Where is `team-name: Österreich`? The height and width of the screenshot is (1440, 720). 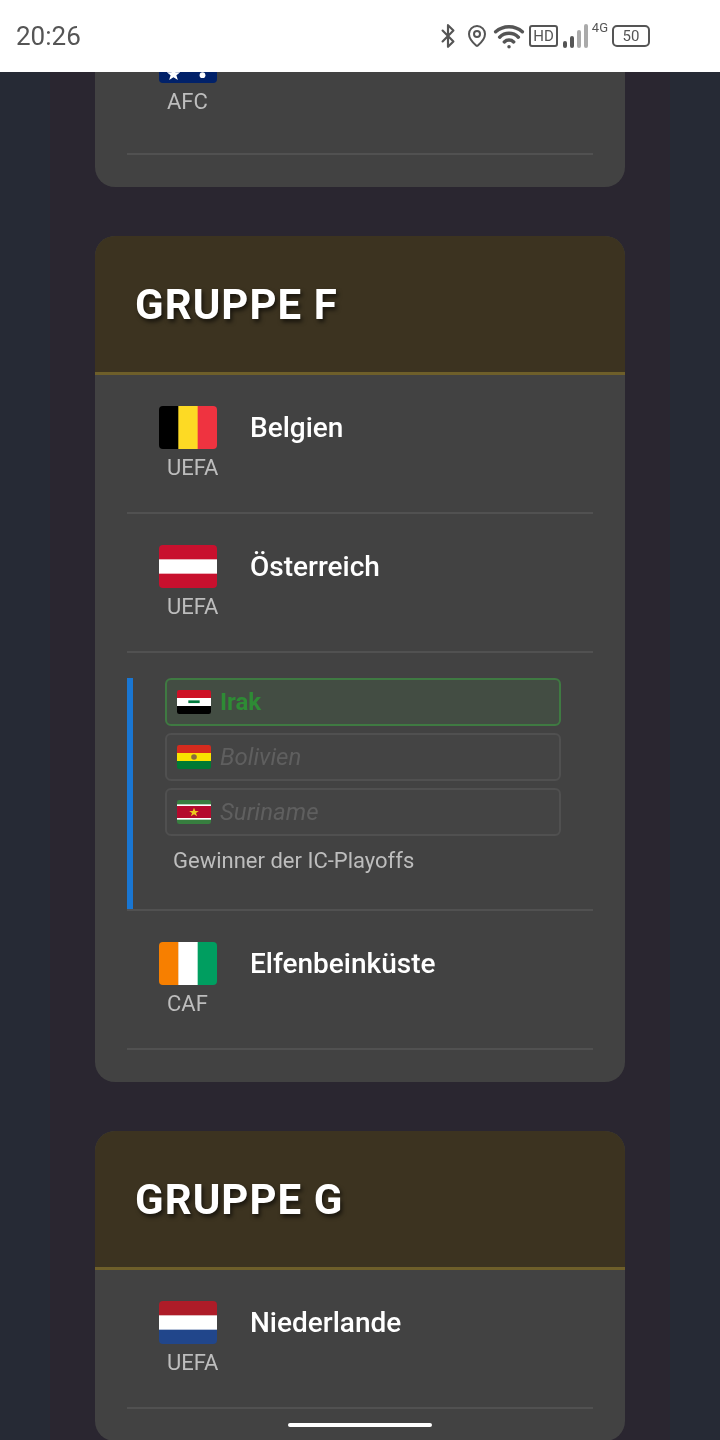 team-name: Österreich is located at coordinates (315, 566).